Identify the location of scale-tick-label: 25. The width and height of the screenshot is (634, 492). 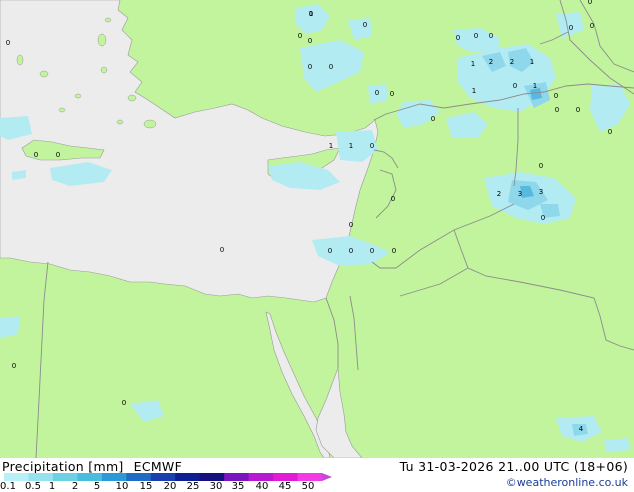
(193, 486).